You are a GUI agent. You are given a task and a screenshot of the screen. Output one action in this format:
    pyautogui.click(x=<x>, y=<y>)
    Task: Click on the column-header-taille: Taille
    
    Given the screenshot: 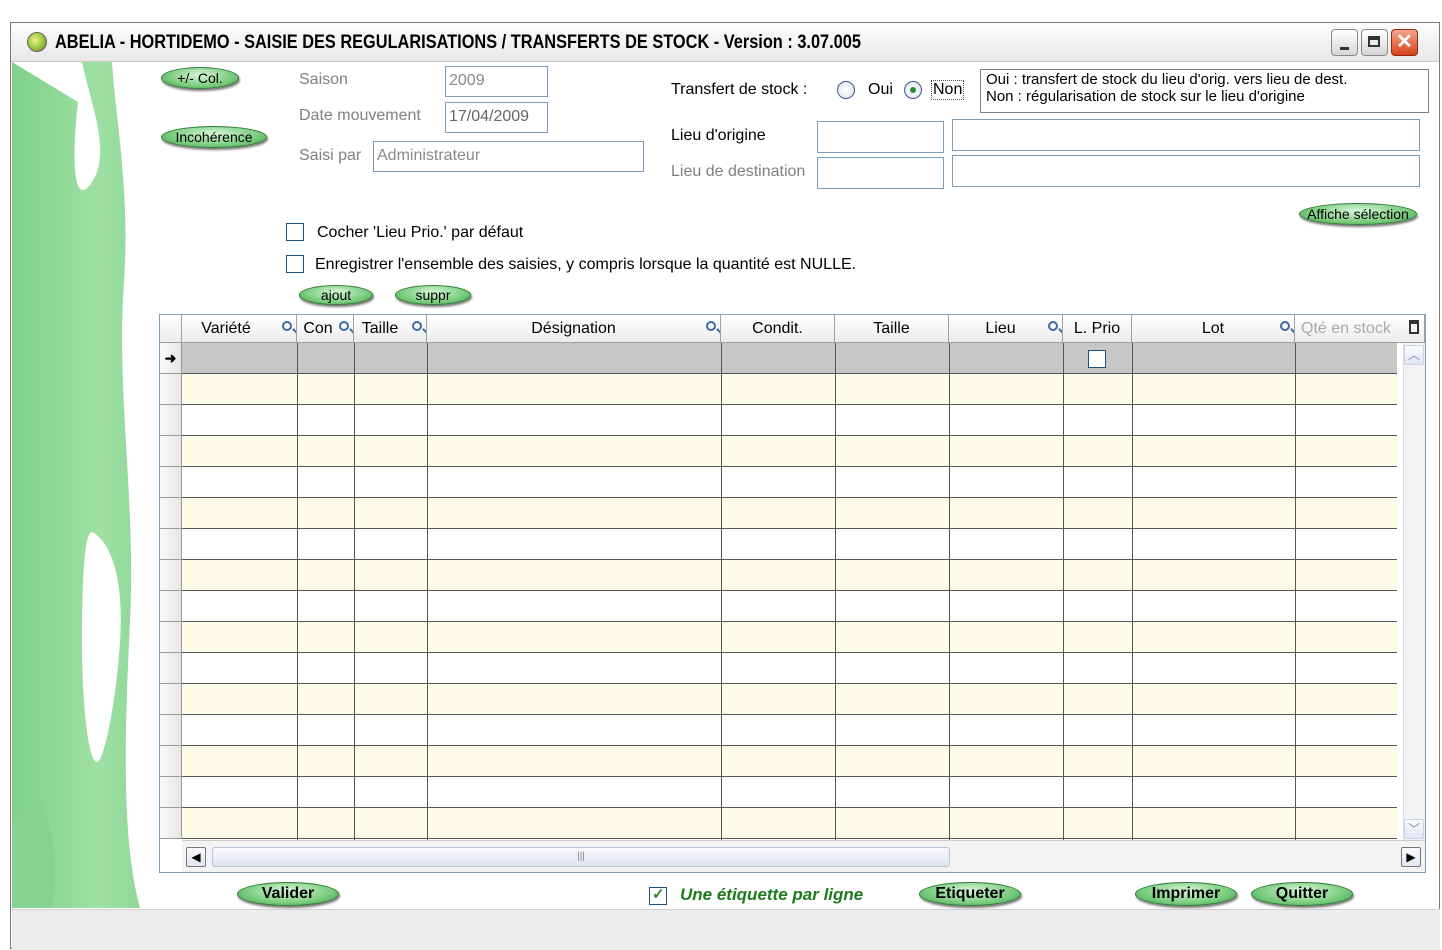 What is the action you would take?
    pyautogui.click(x=390, y=329)
    